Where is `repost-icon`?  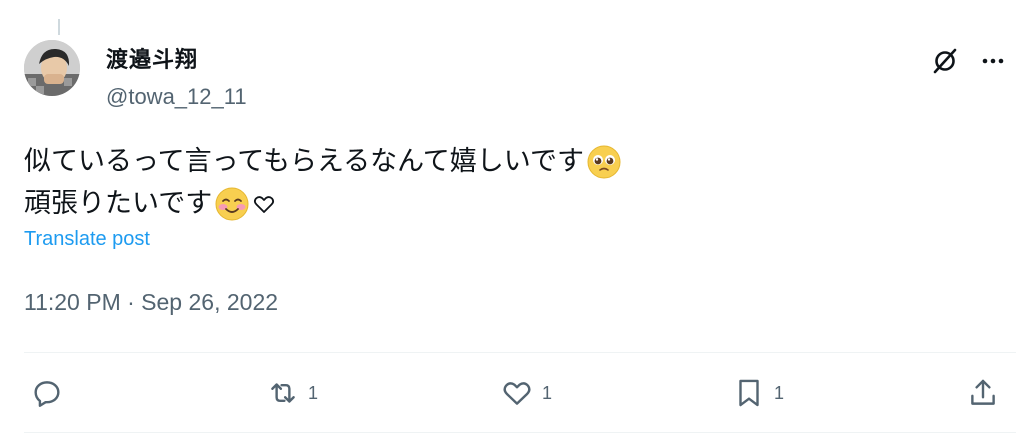
repost-icon is located at coordinates (283, 393).